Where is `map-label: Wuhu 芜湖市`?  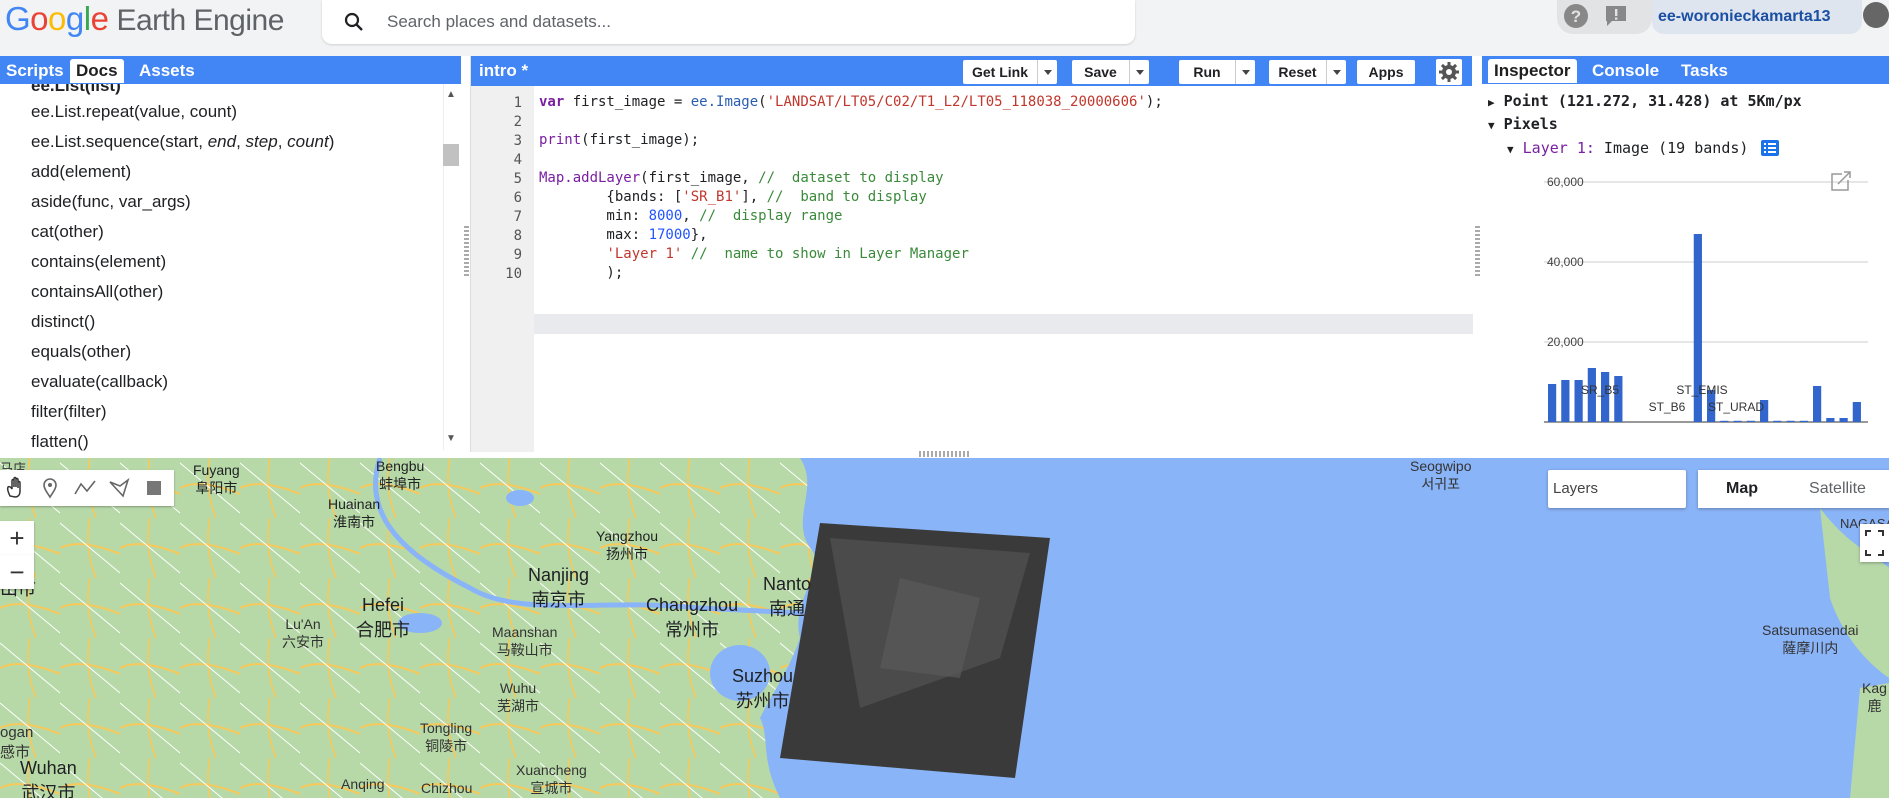 map-label: Wuhu 芜湖市 is located at coordinates (518, 698).